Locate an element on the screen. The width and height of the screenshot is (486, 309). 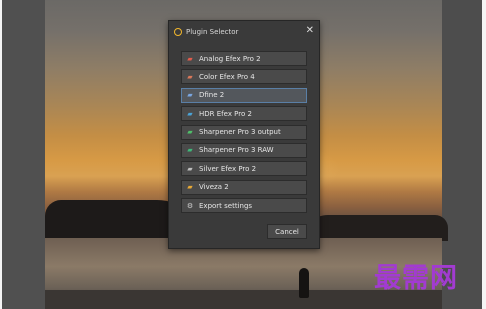
plugin-item-viveza: ▰ Viveza 2 is located at coordinates (244, 187).